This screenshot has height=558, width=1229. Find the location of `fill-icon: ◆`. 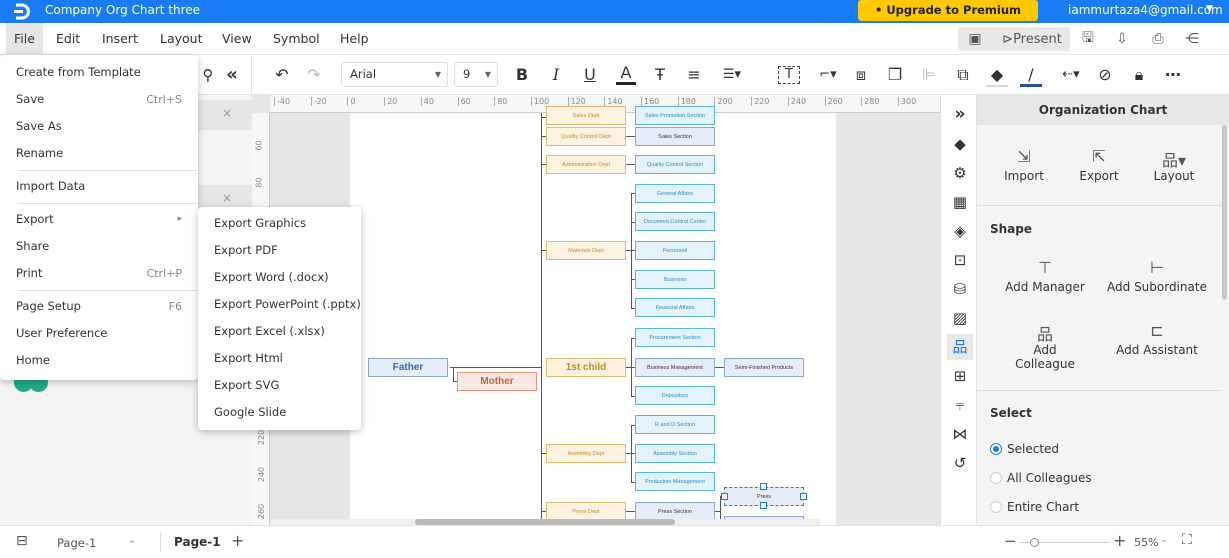

fill-icon: ◆ is located at coordinates (960, 144).